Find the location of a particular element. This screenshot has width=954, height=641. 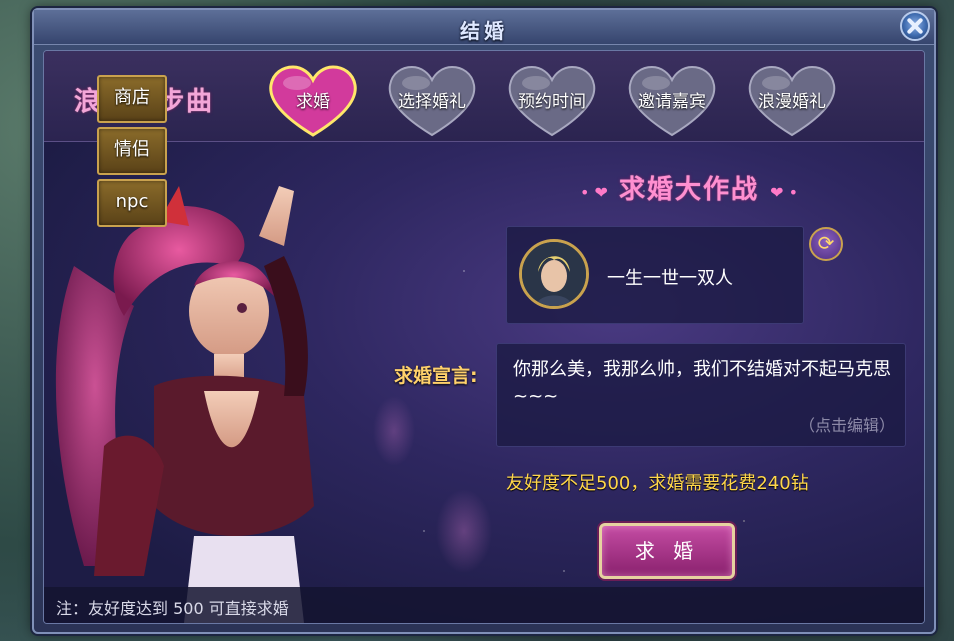

tab-select-wedding: 选择婚礼 is located at coordinates (432, 101).